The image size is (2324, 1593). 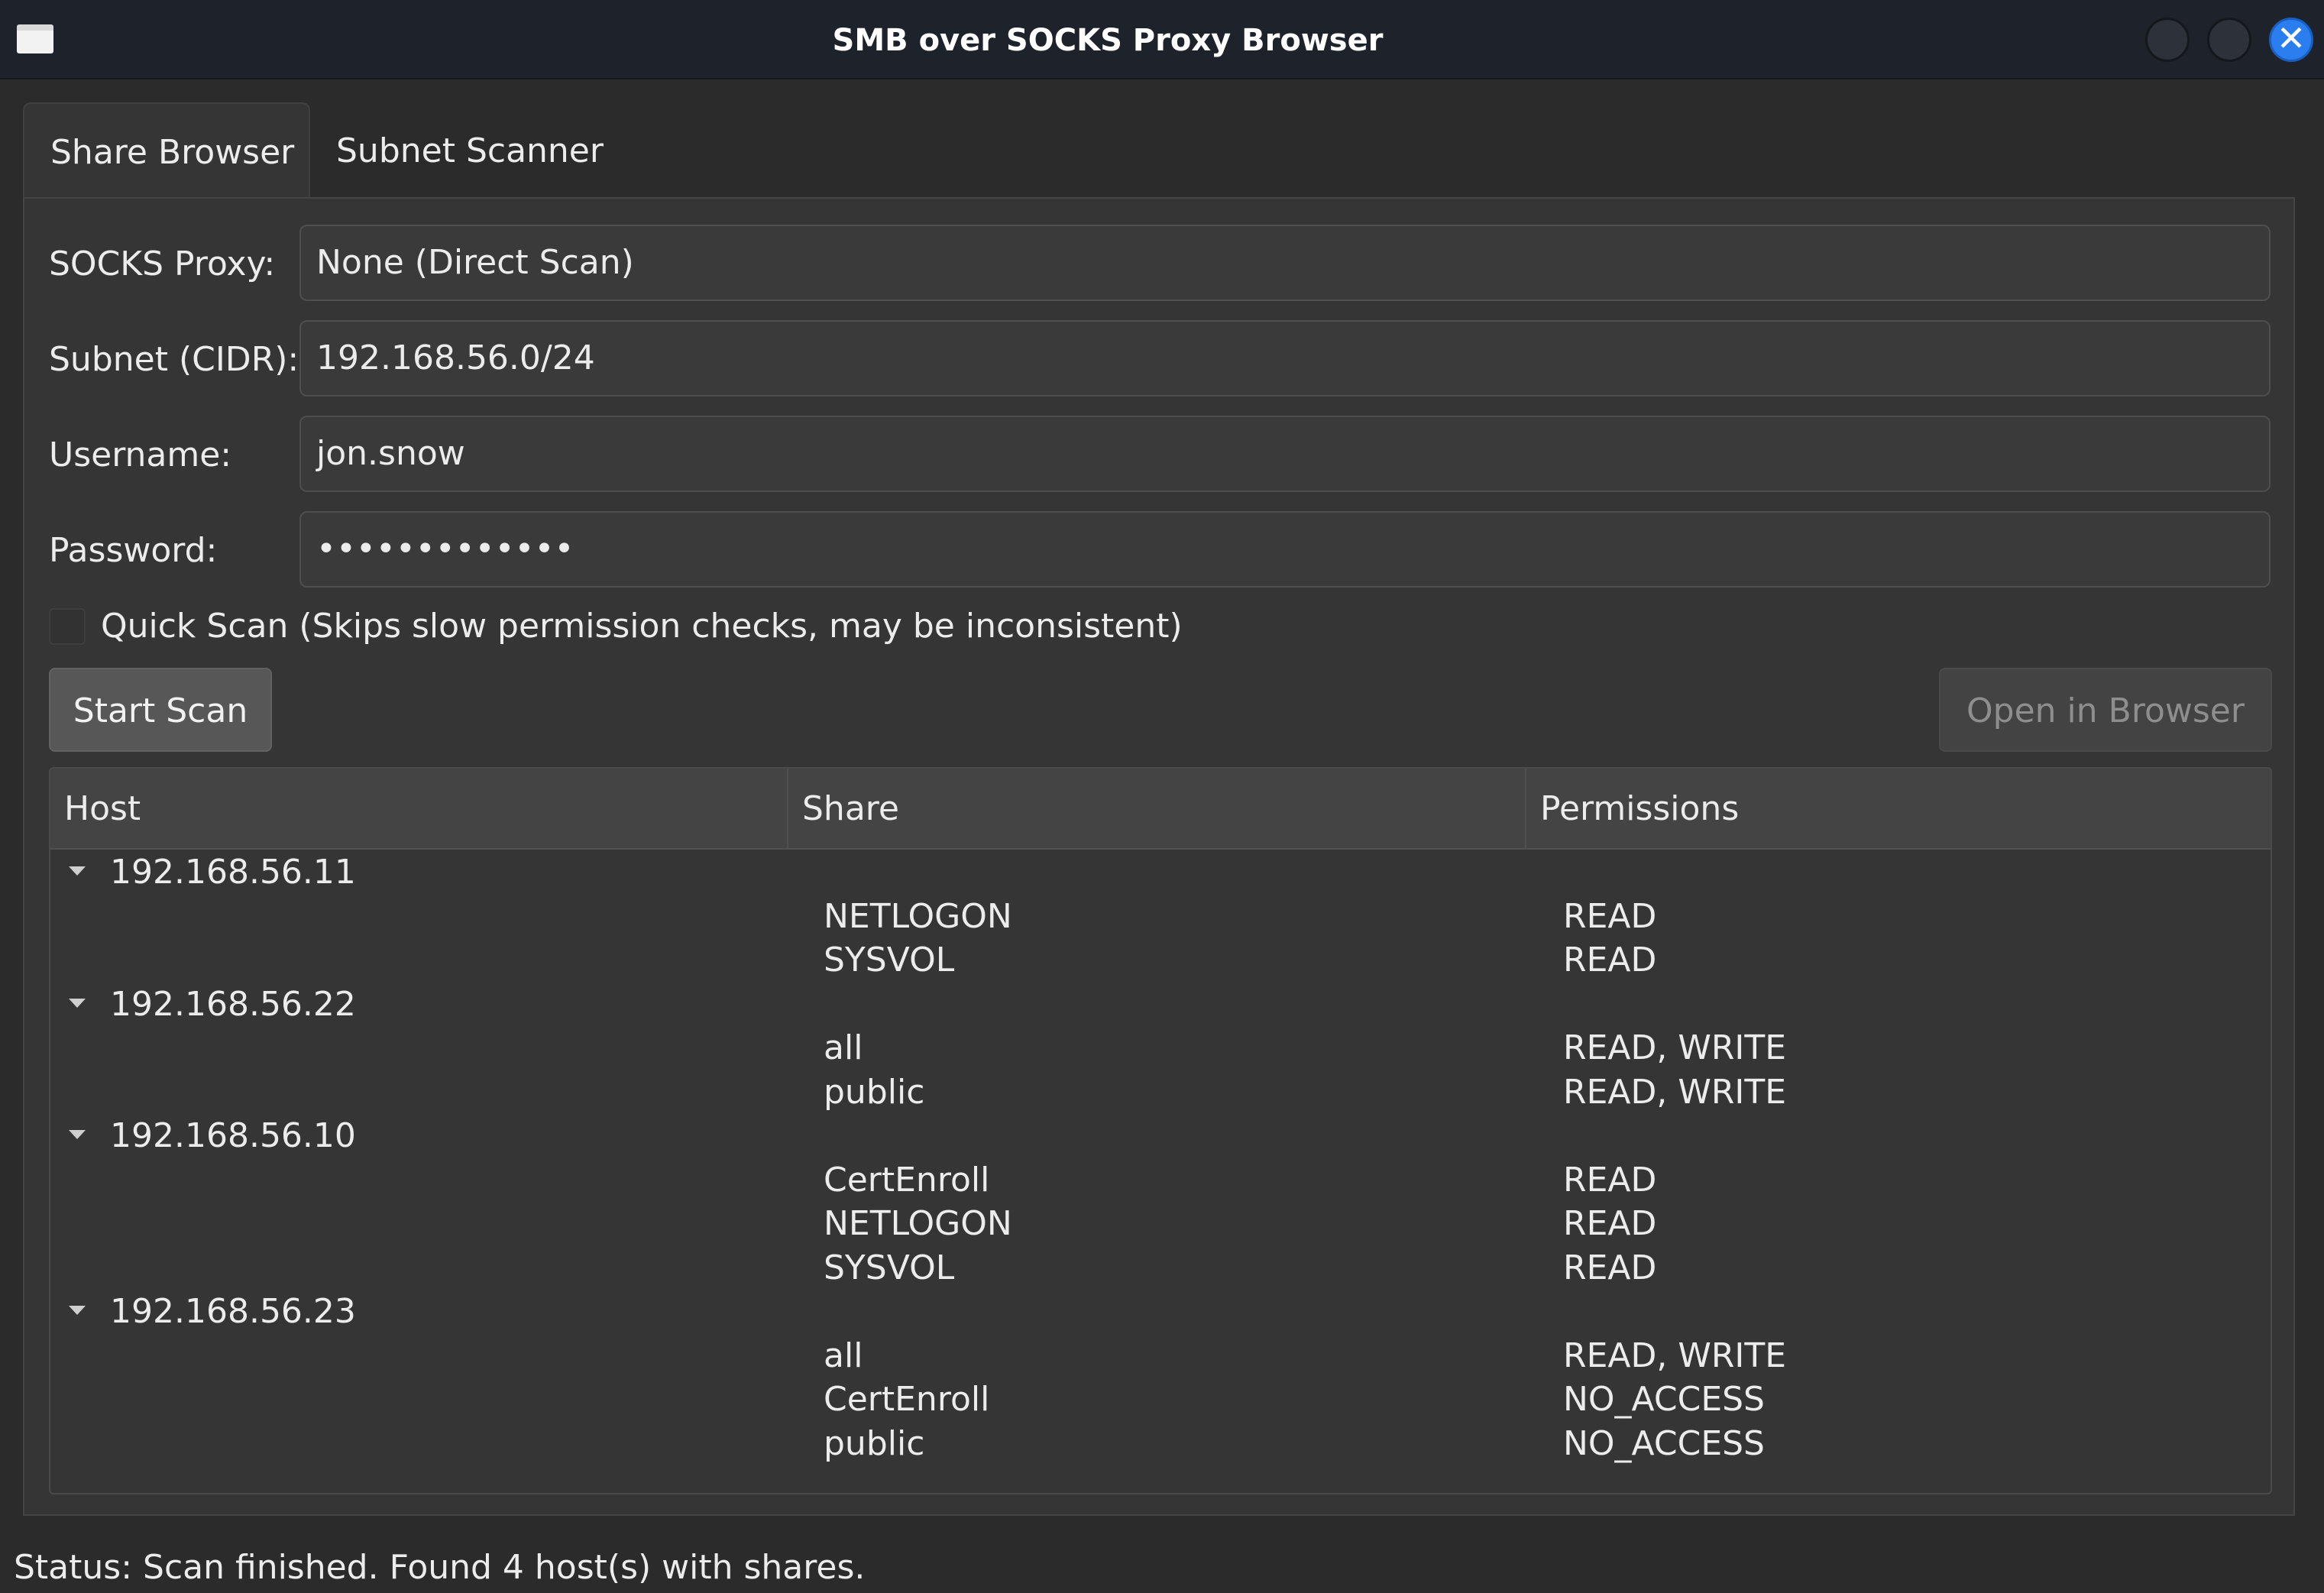 I want to click on minimize-button, so click(x=2167, y=40).